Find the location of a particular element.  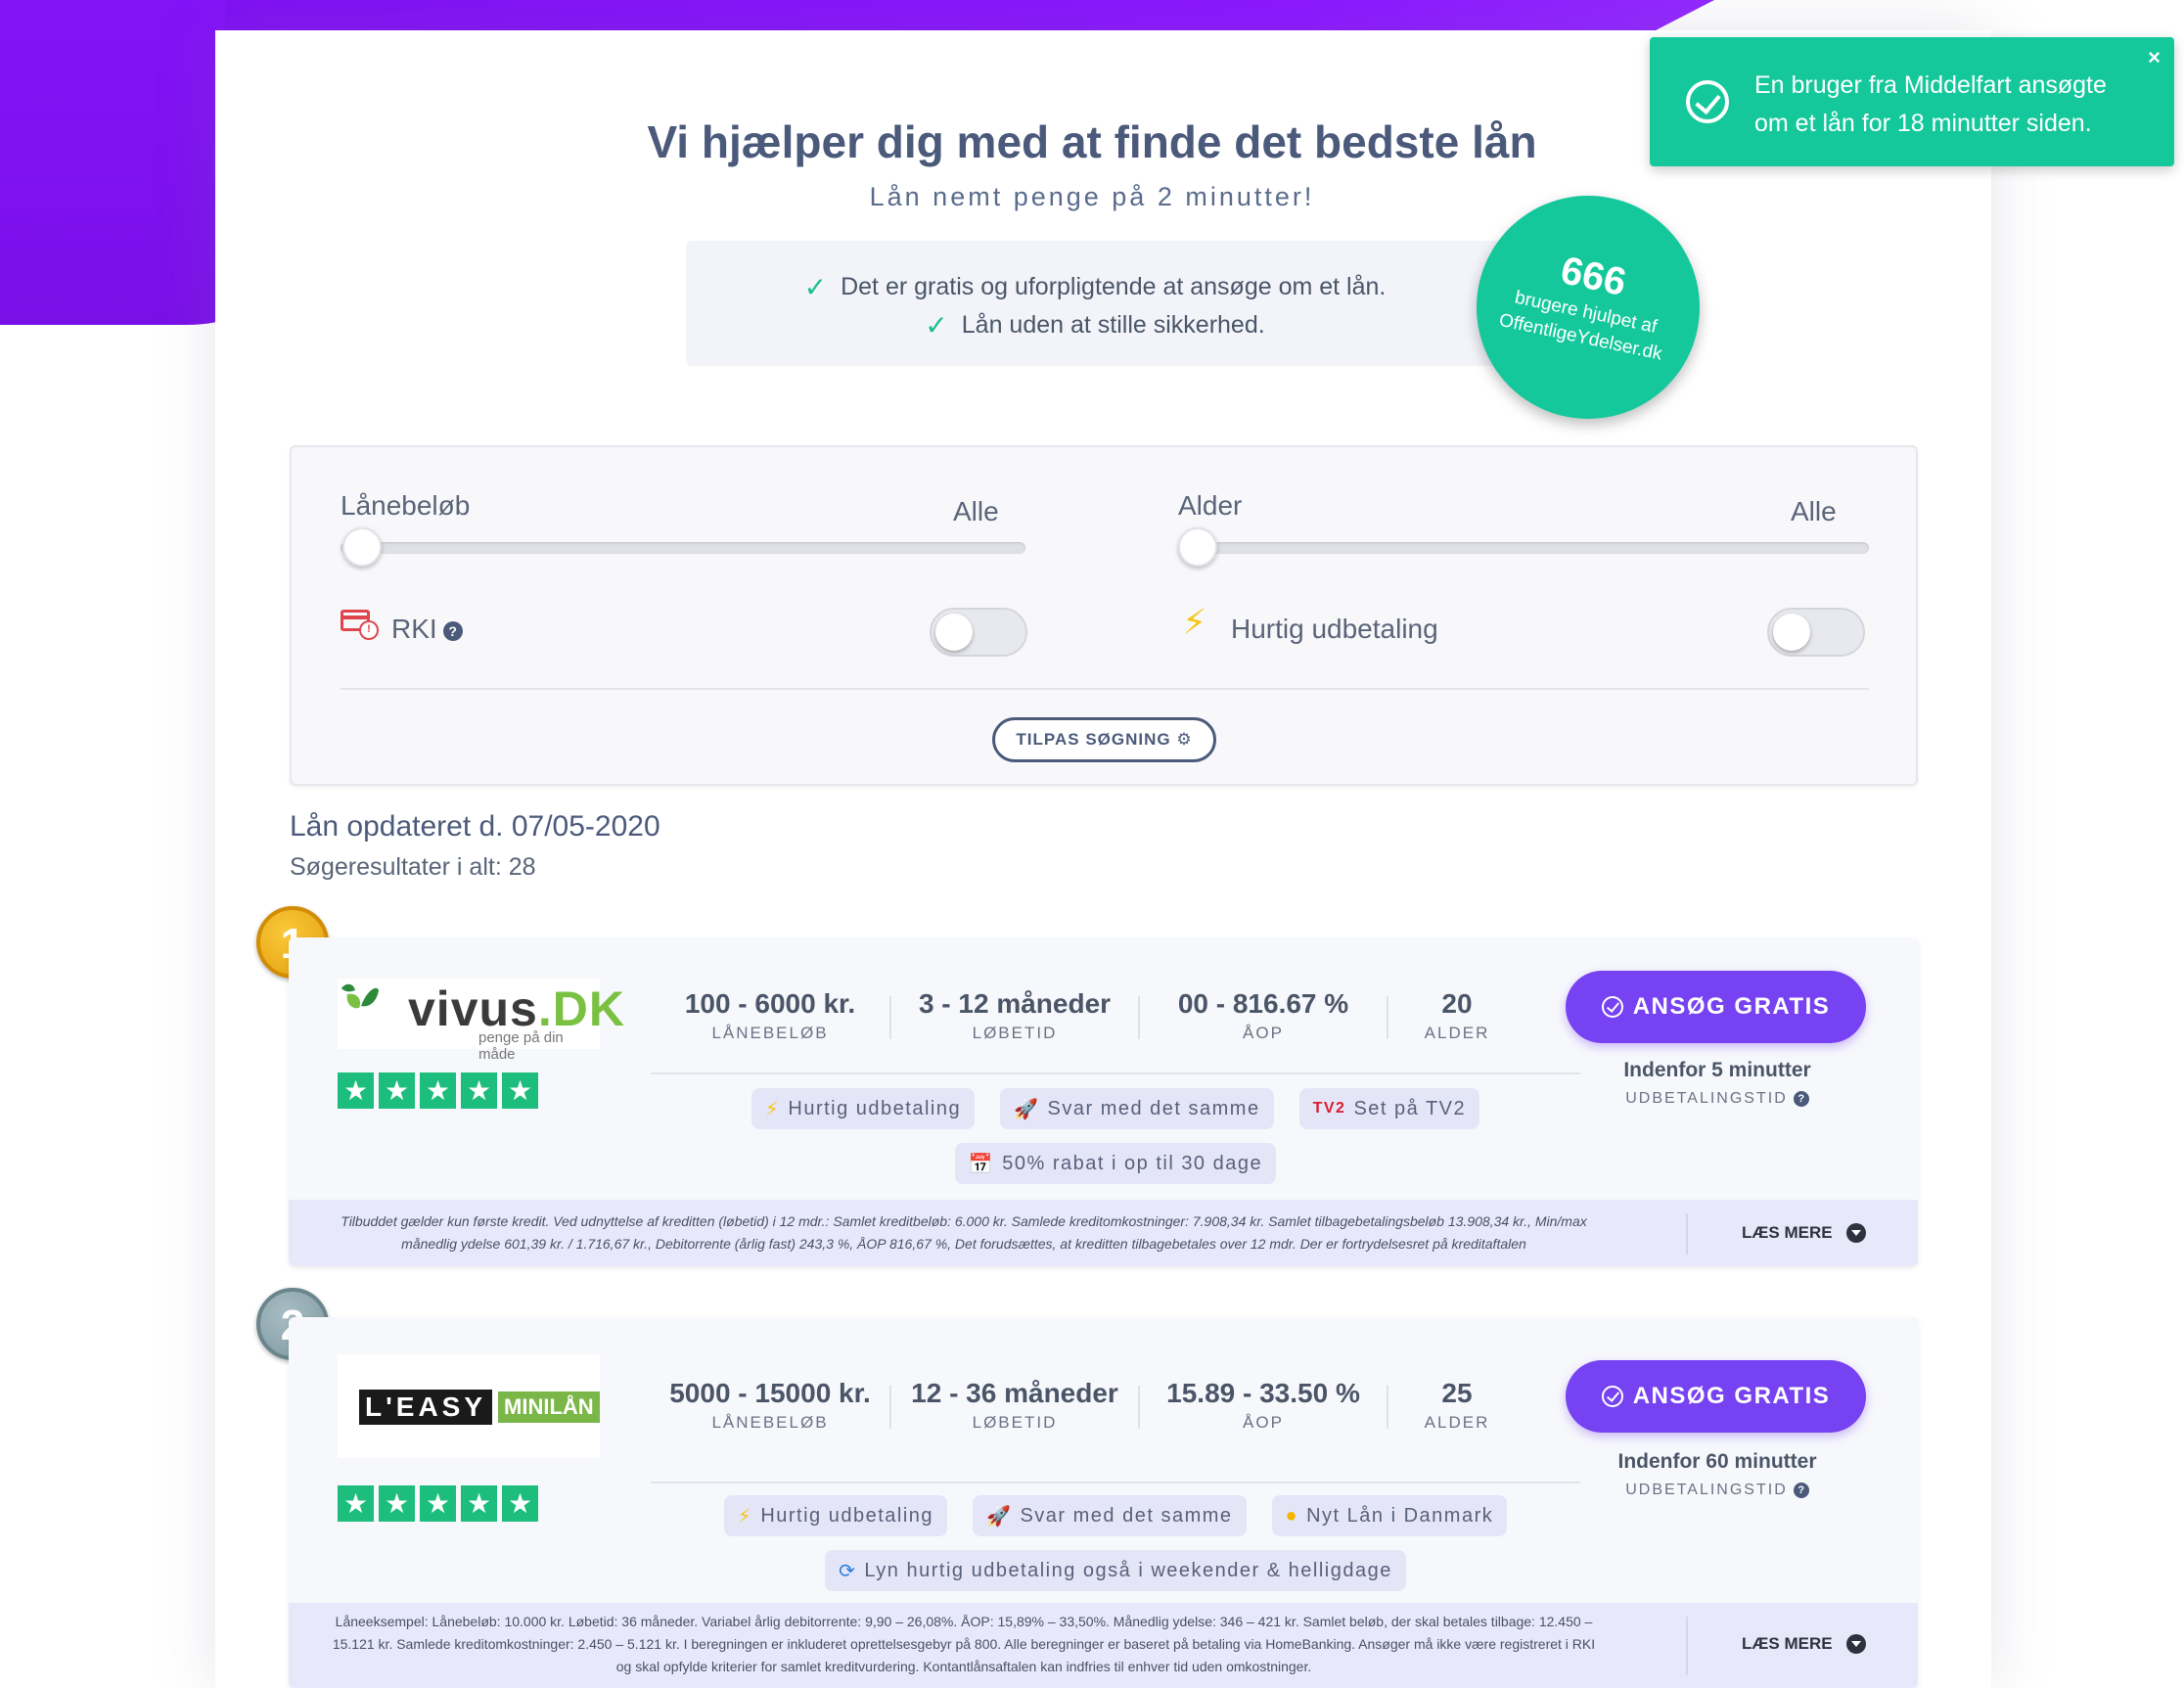

results-updated: Lån opdateret d. 07/05-2020 is located at coordinates (475, 826).